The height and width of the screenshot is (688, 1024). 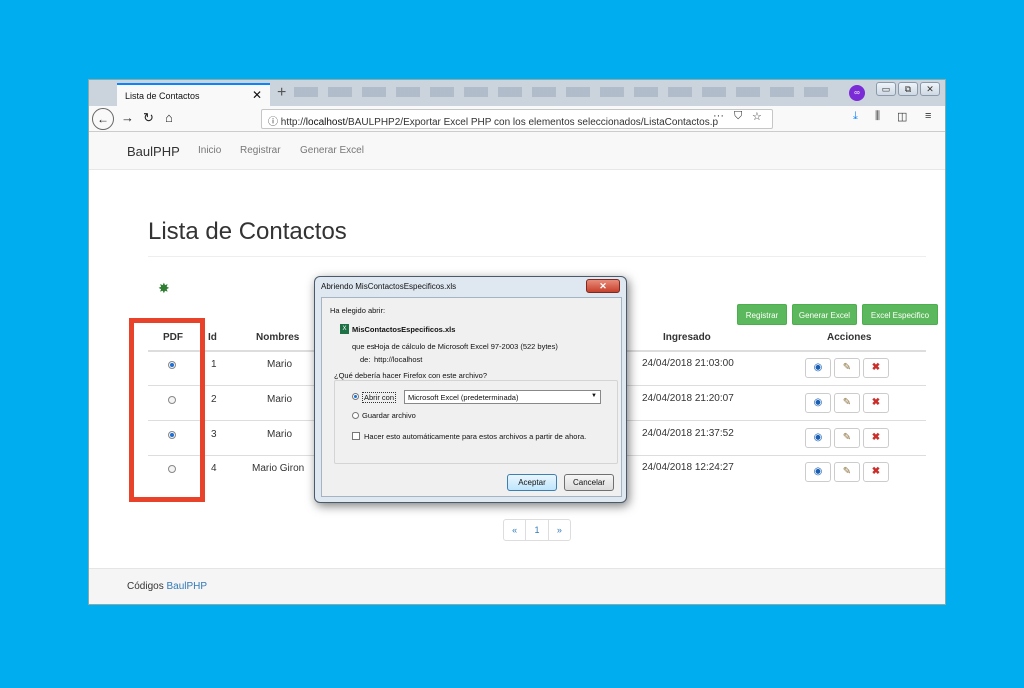 I want to click on cell-id: 3, so click(x=214, y=434).